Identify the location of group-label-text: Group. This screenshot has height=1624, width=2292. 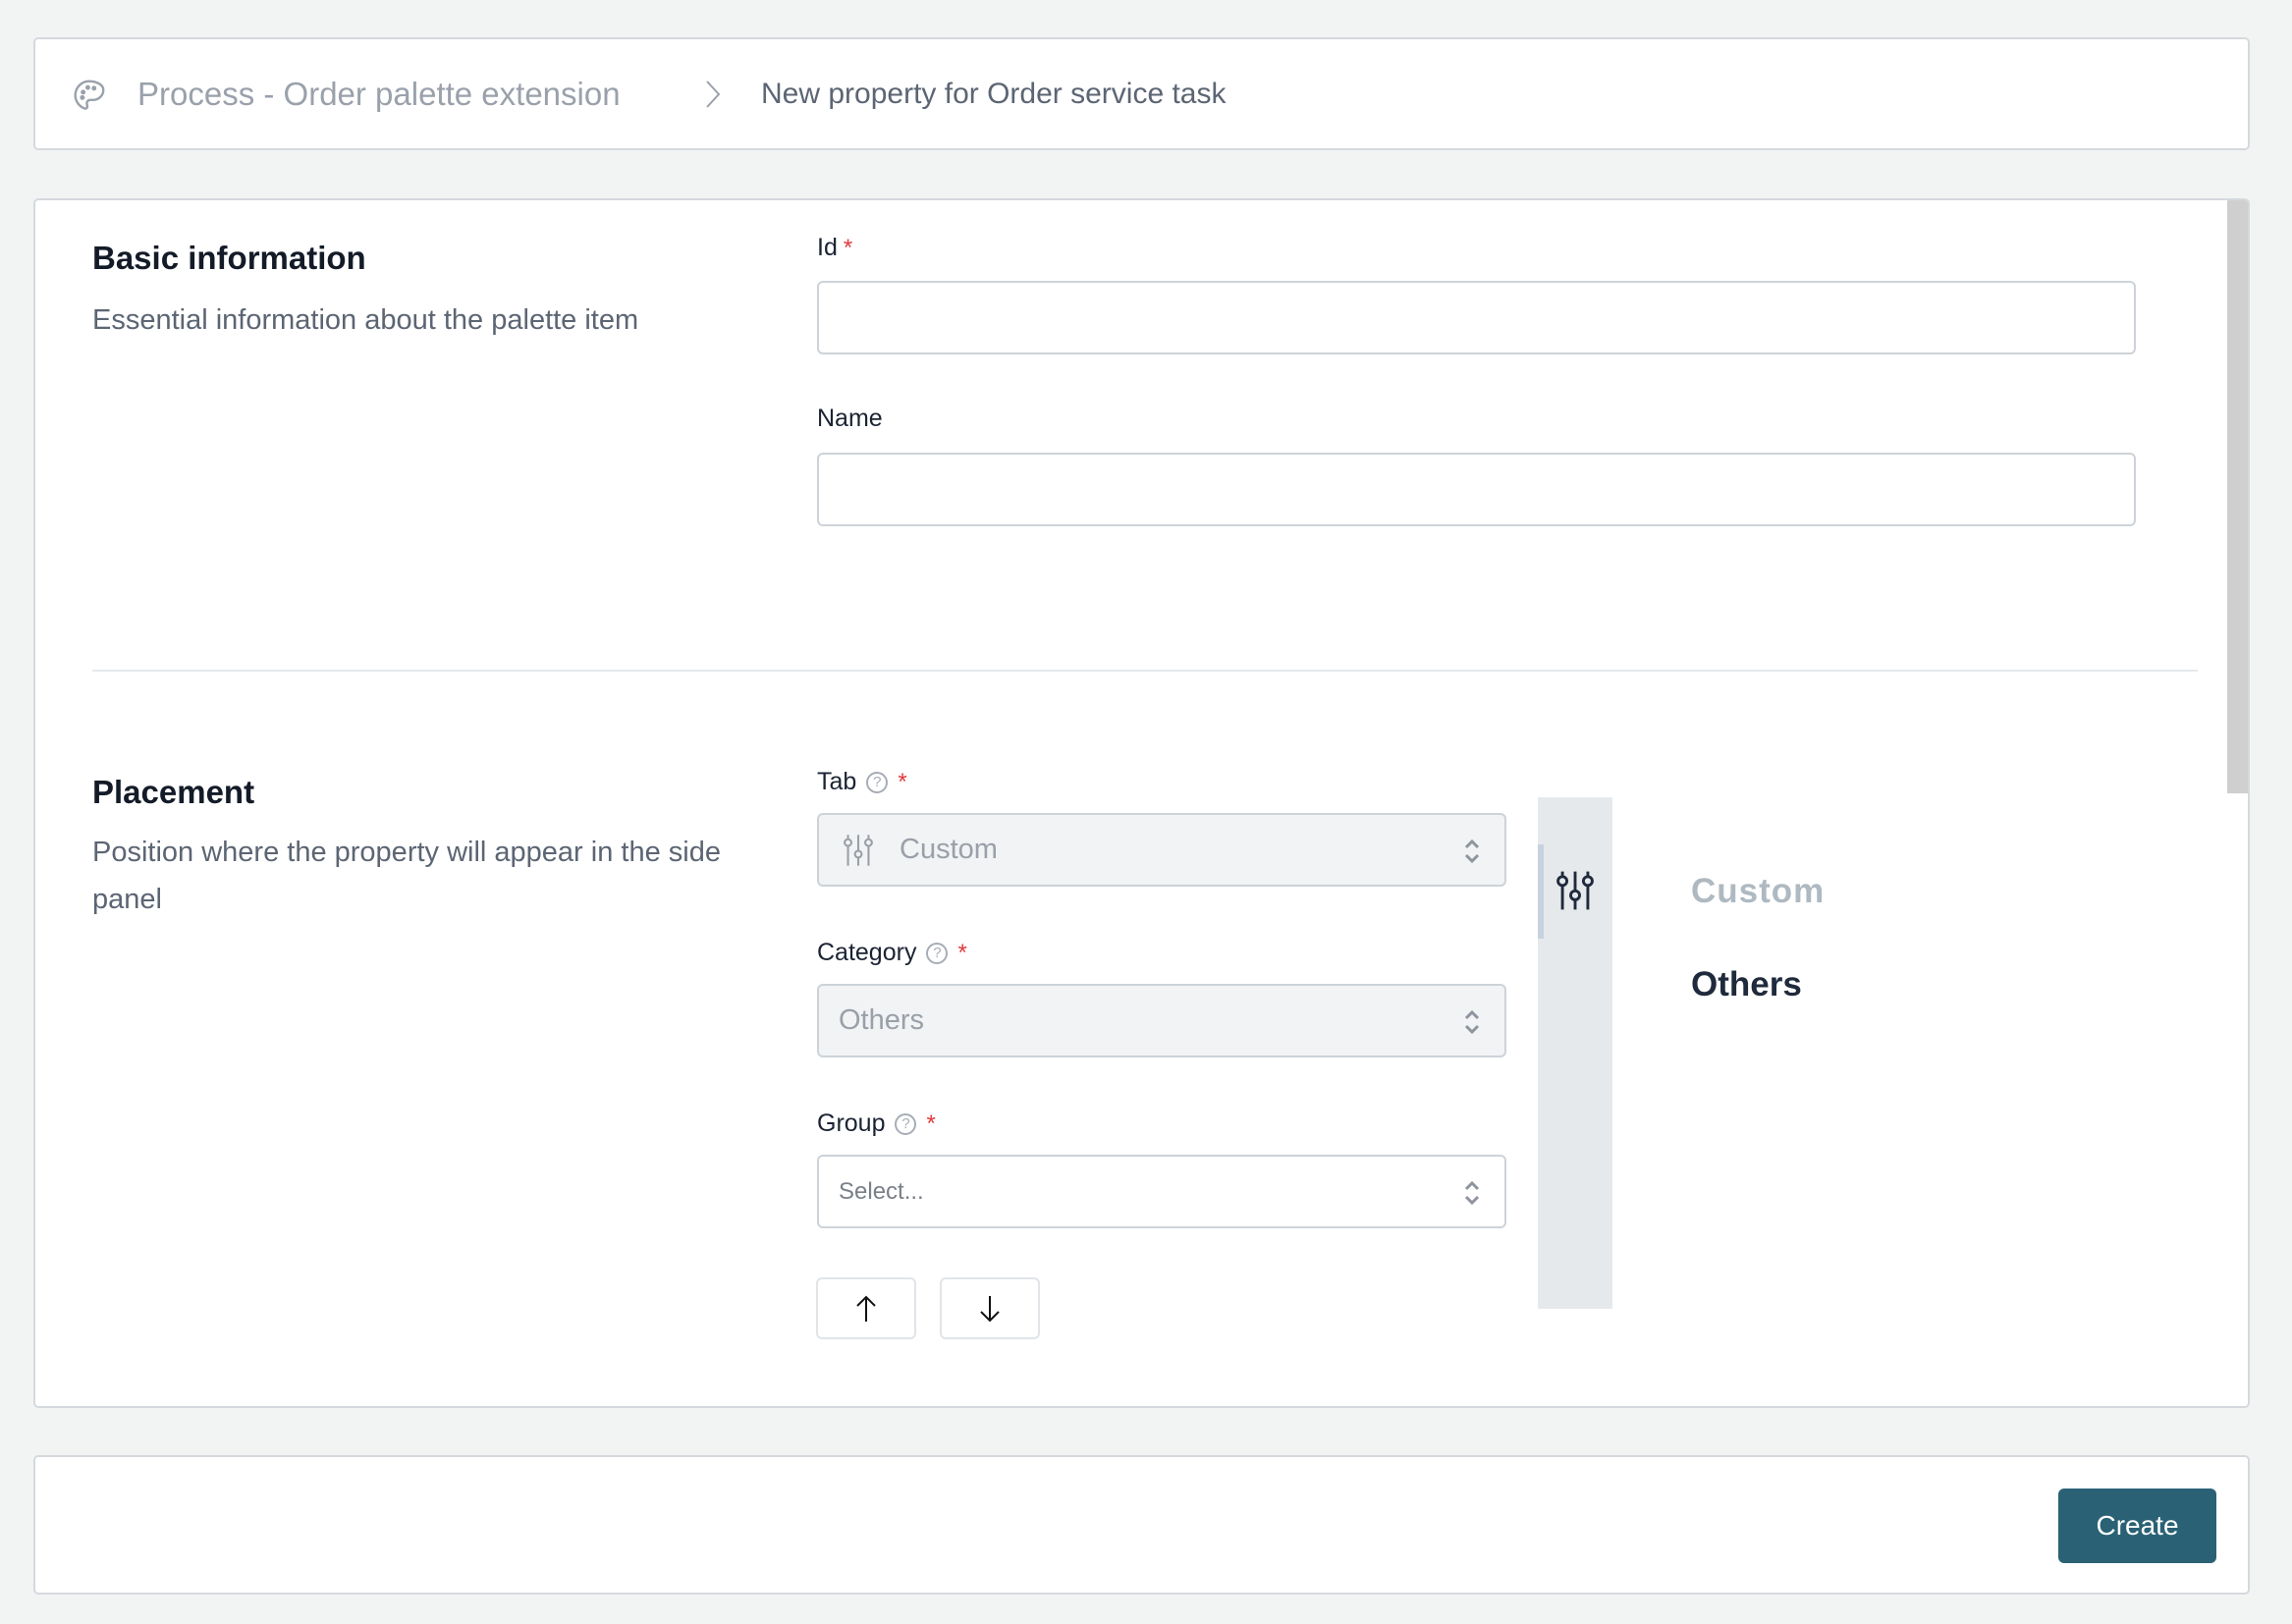
(851, 1123).